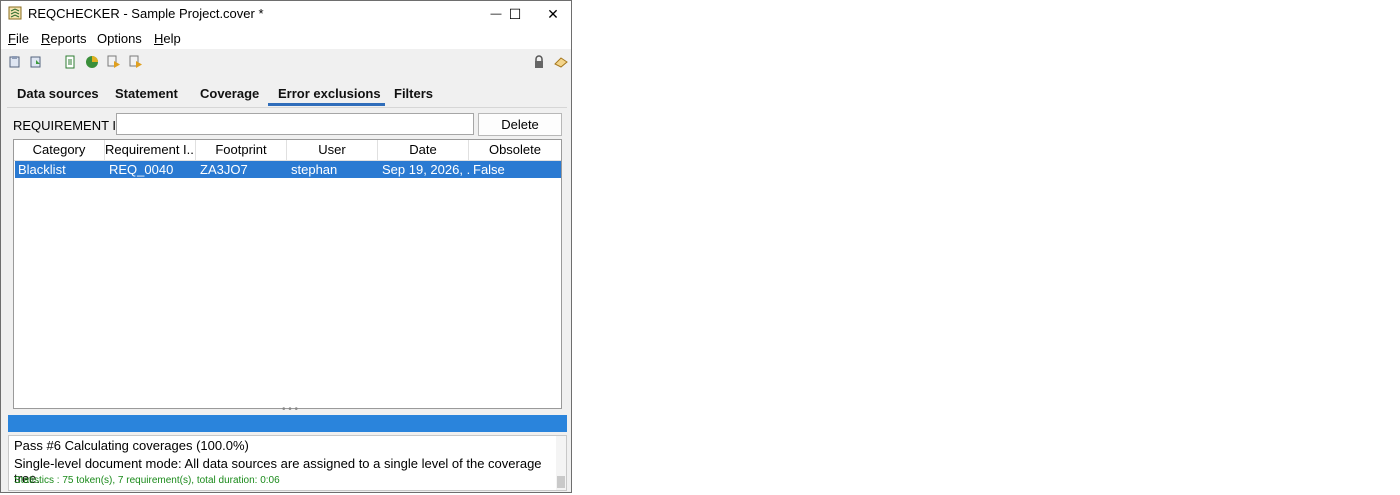 This screenshot has width=1400, height=495. I want to click on progress-bar, so click(287, 423).